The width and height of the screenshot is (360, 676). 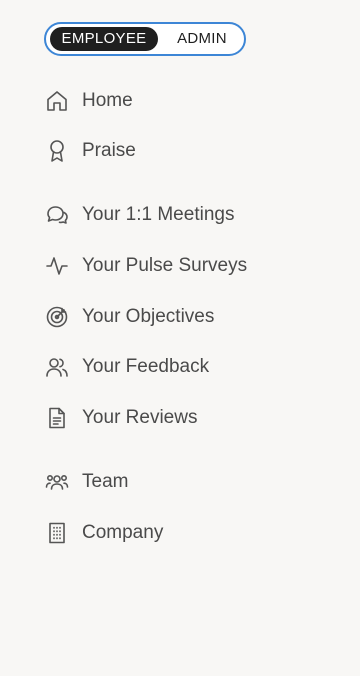 What do you see at coordinates (146, 366) in the screenshot?
I see `nav-item-label: Your Feedback` at bounding box center [146, 366].